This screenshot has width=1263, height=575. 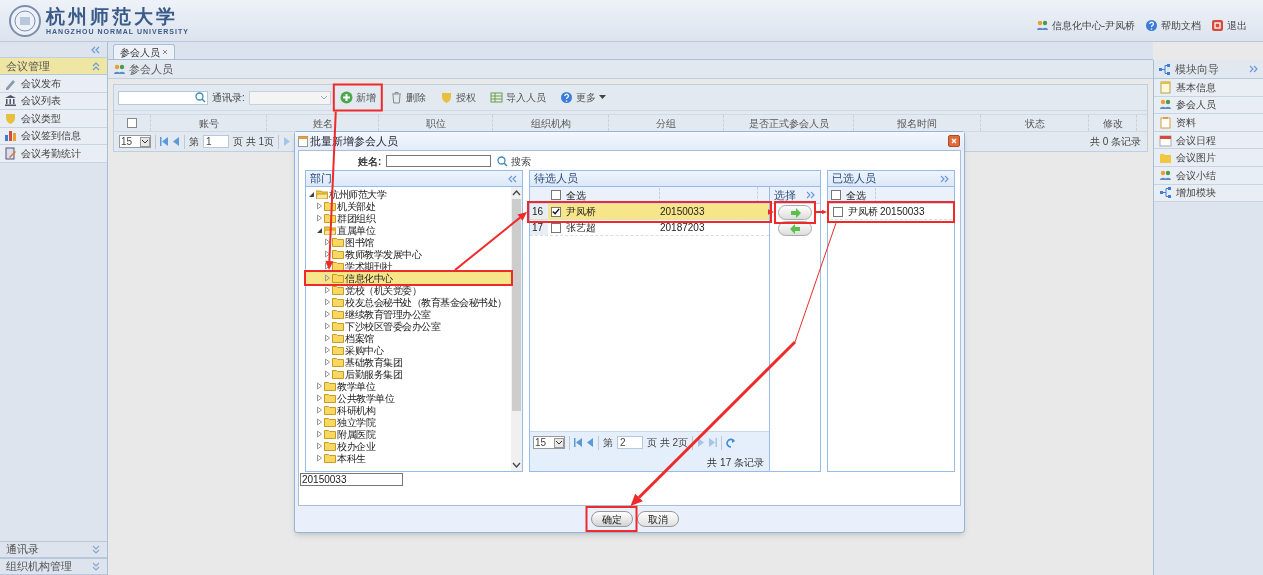 What do you see at coordinates (53, 549) in the screenshot?
I see `accordion-header: 通讯录` at bounding box center [53, 549].